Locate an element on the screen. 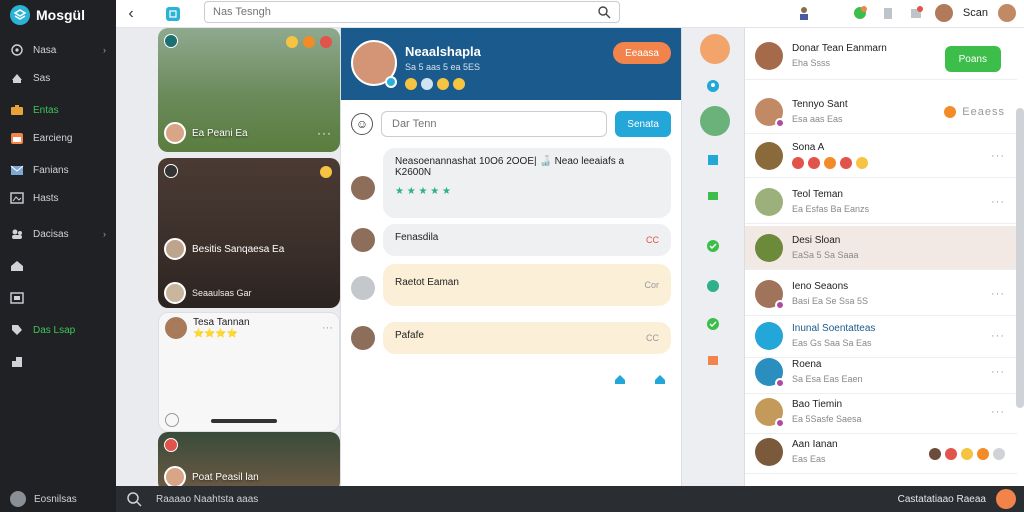 Image resolution: width=1024 pixels, height=512 pixels. shield-icon is located at coordinates (713, 286).